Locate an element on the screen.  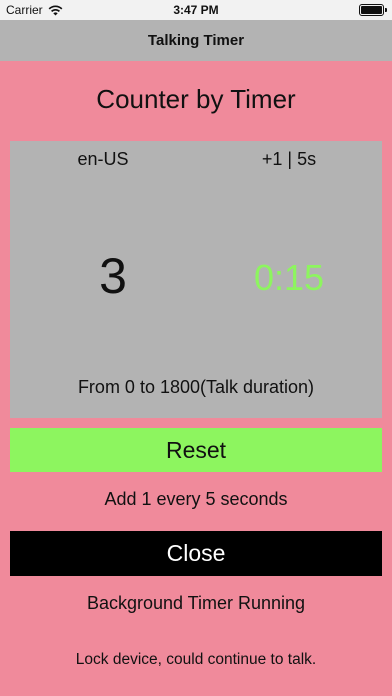
status-time: 3:47 PM is located at coordinates (196, 10).